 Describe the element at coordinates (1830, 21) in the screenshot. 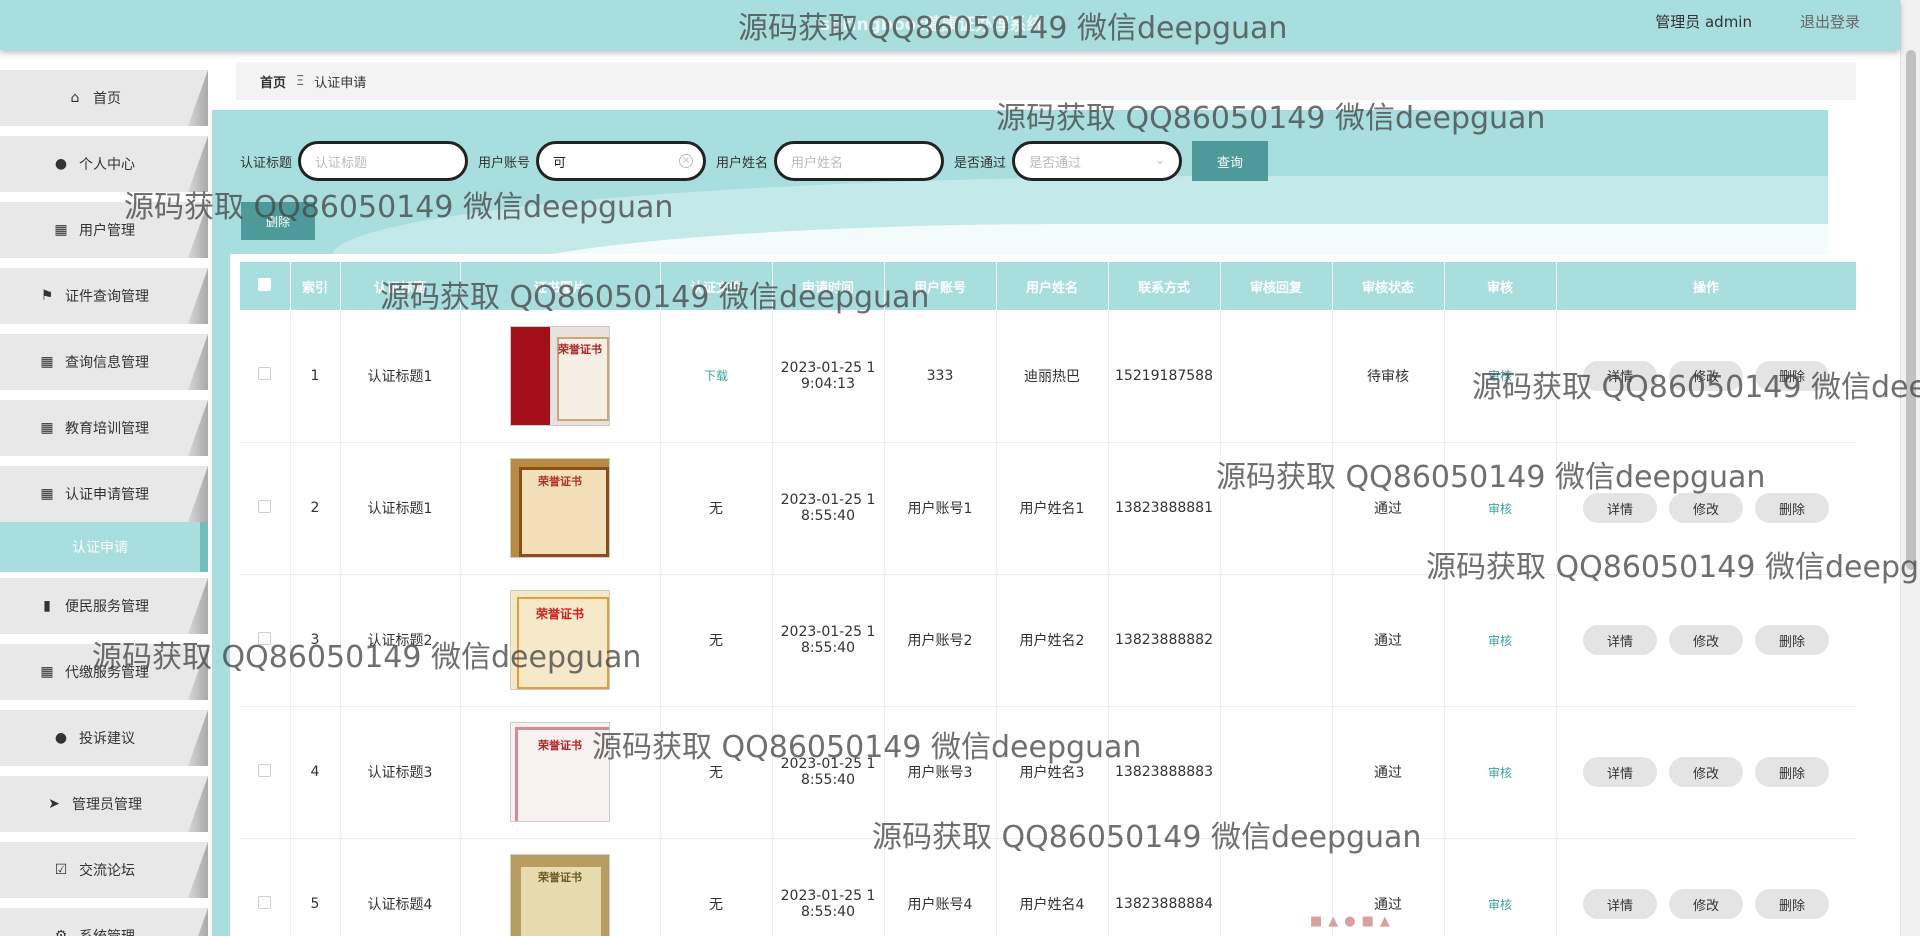

I see `logout-link: 退出登录` at that location.